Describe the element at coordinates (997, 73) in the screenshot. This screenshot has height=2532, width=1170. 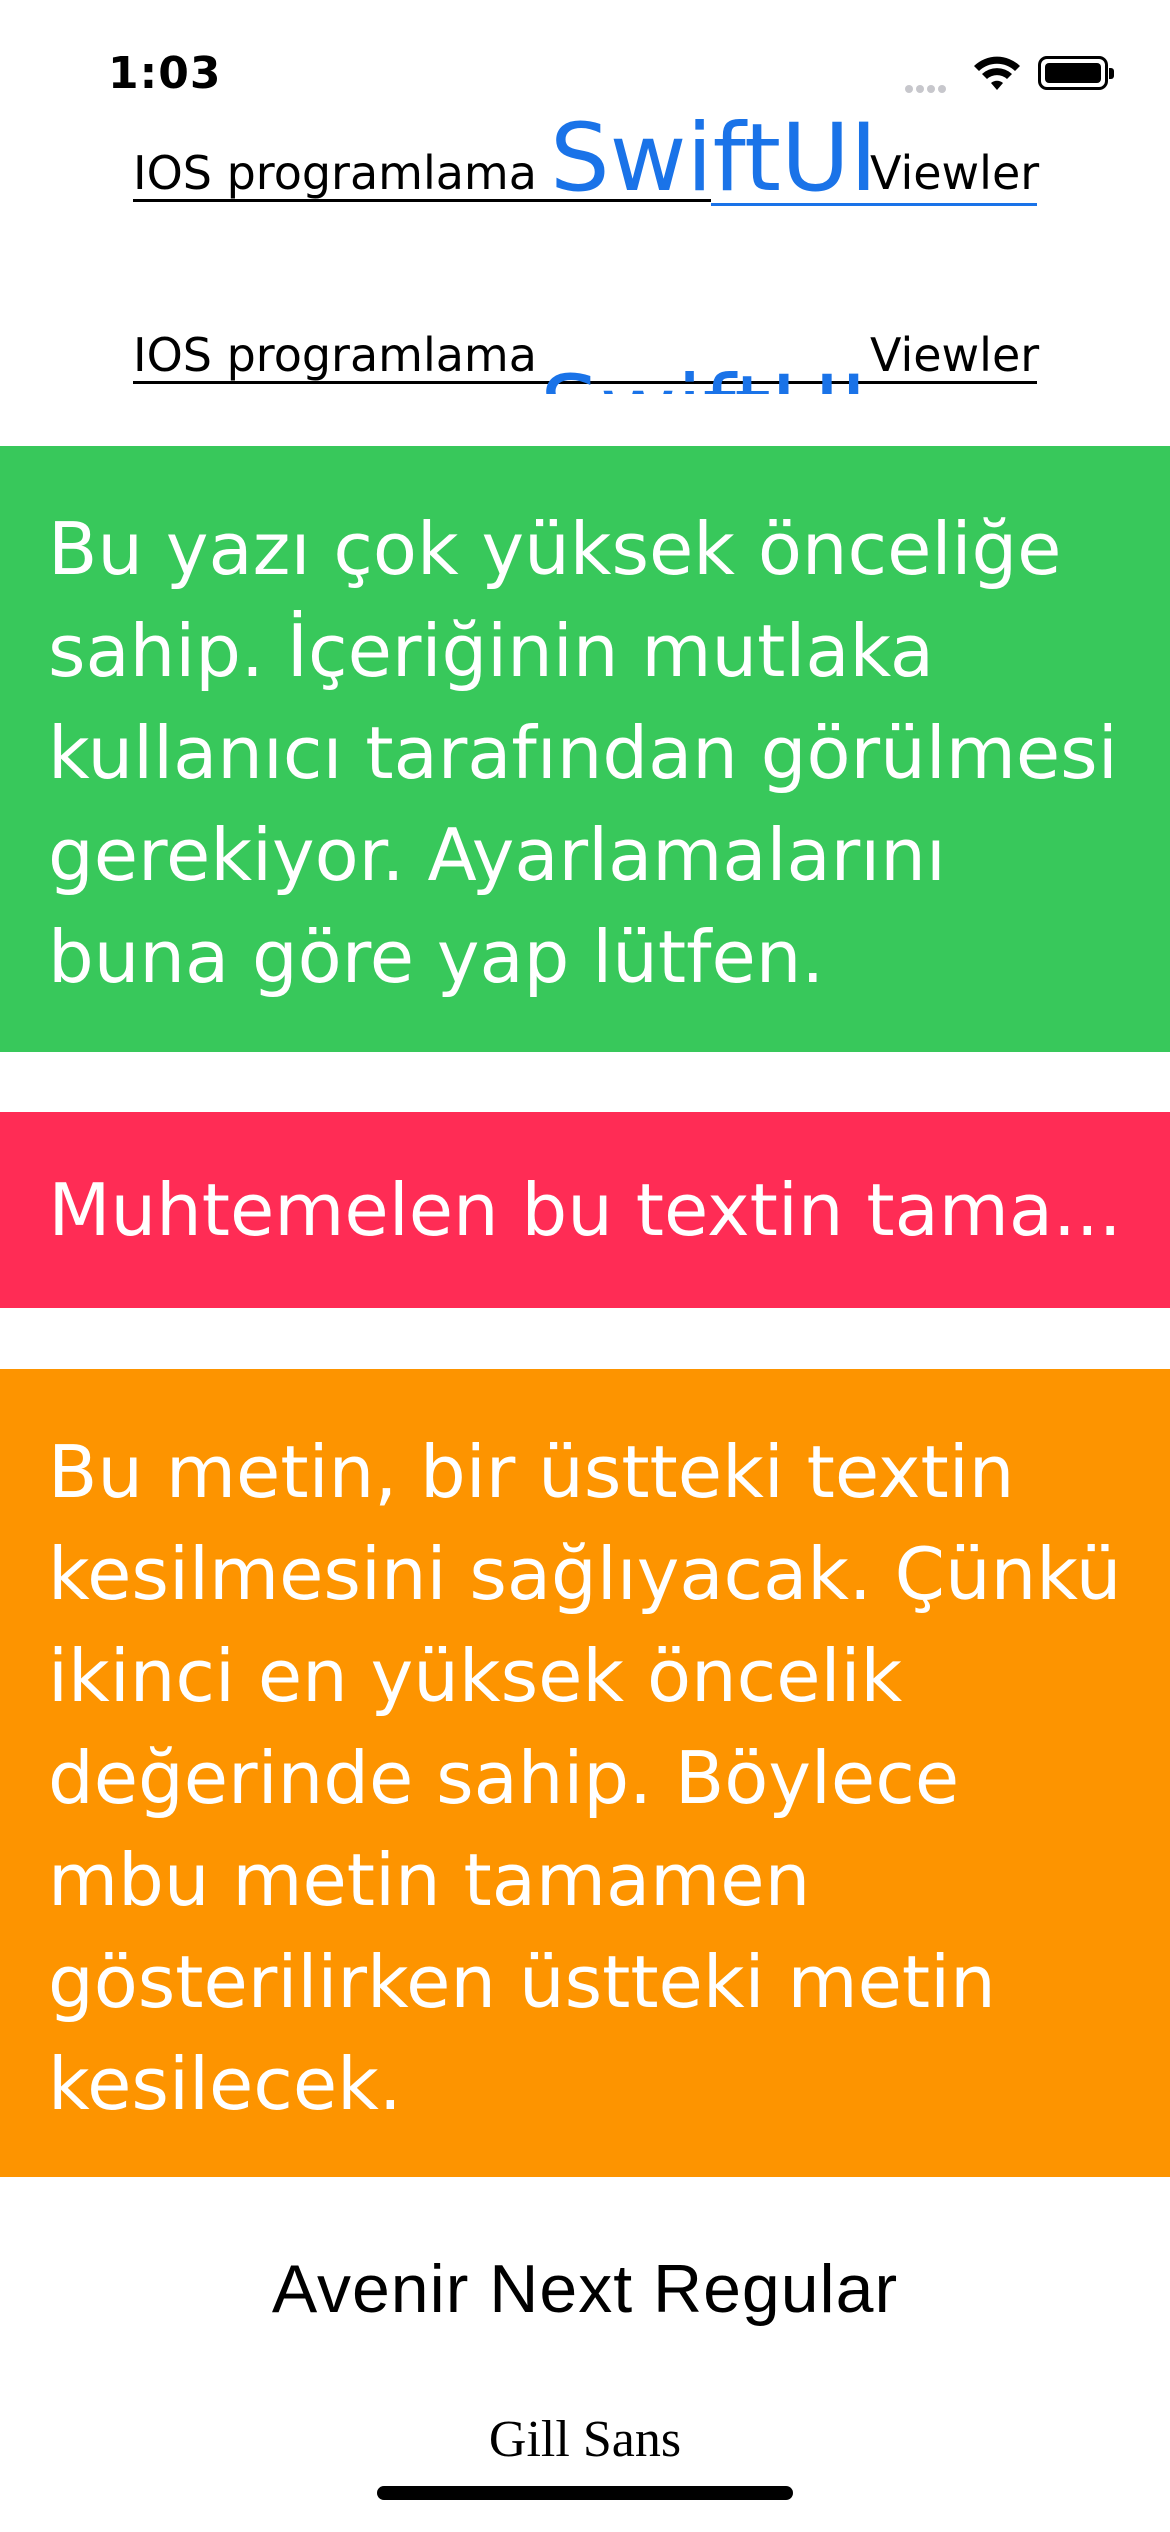
I see `wifi-icon` at that location.